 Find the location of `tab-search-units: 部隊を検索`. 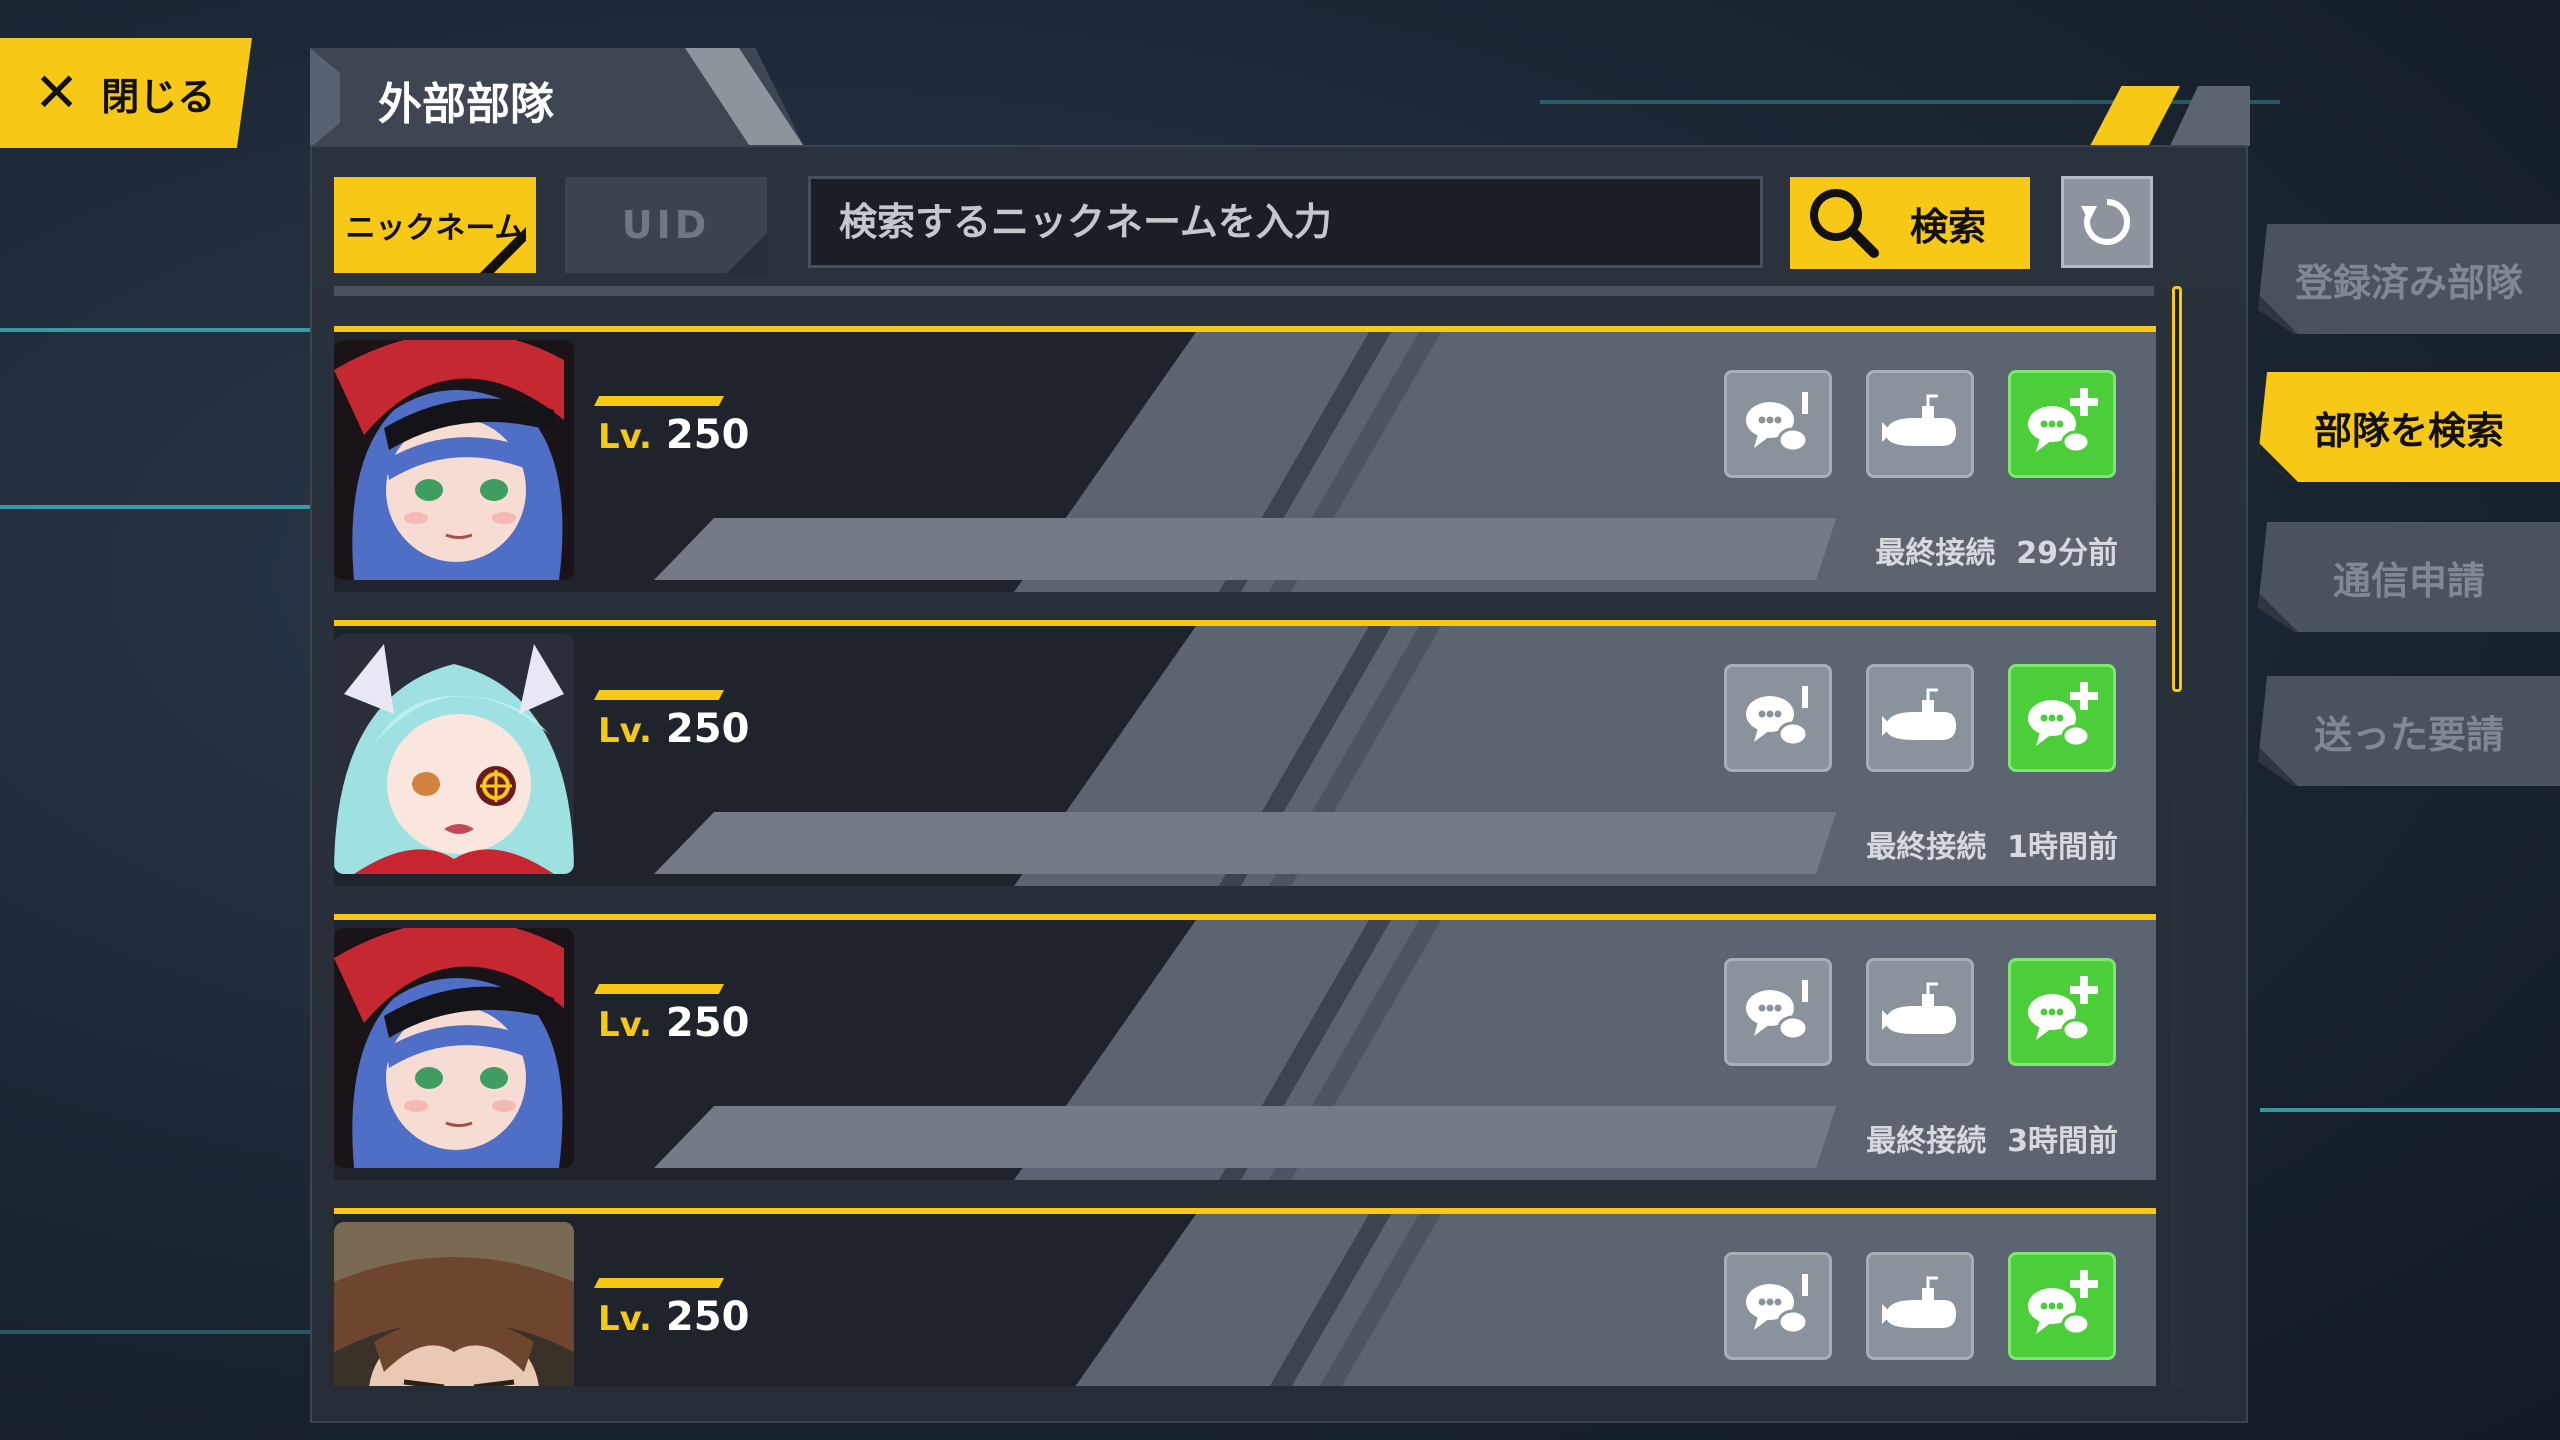

tab-search-units: 部隊を検索 is located at coordinates (2409, 427).